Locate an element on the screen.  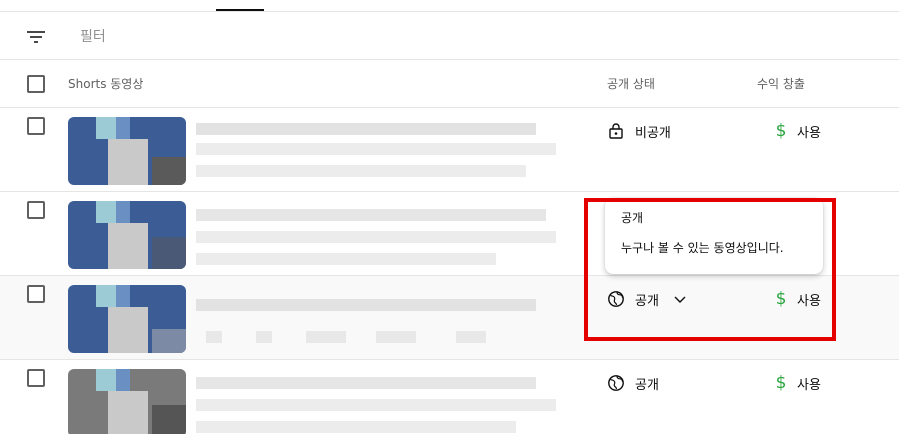
table-header: Shorts 동영상 공개 상태 수익 창출 is located at coordinates (449, 84).